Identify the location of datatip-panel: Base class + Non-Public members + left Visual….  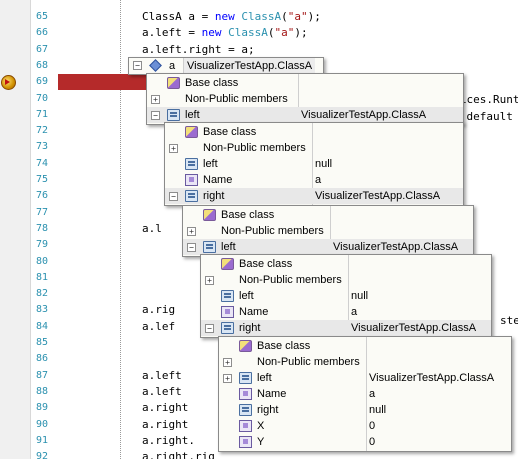
(365, 394).